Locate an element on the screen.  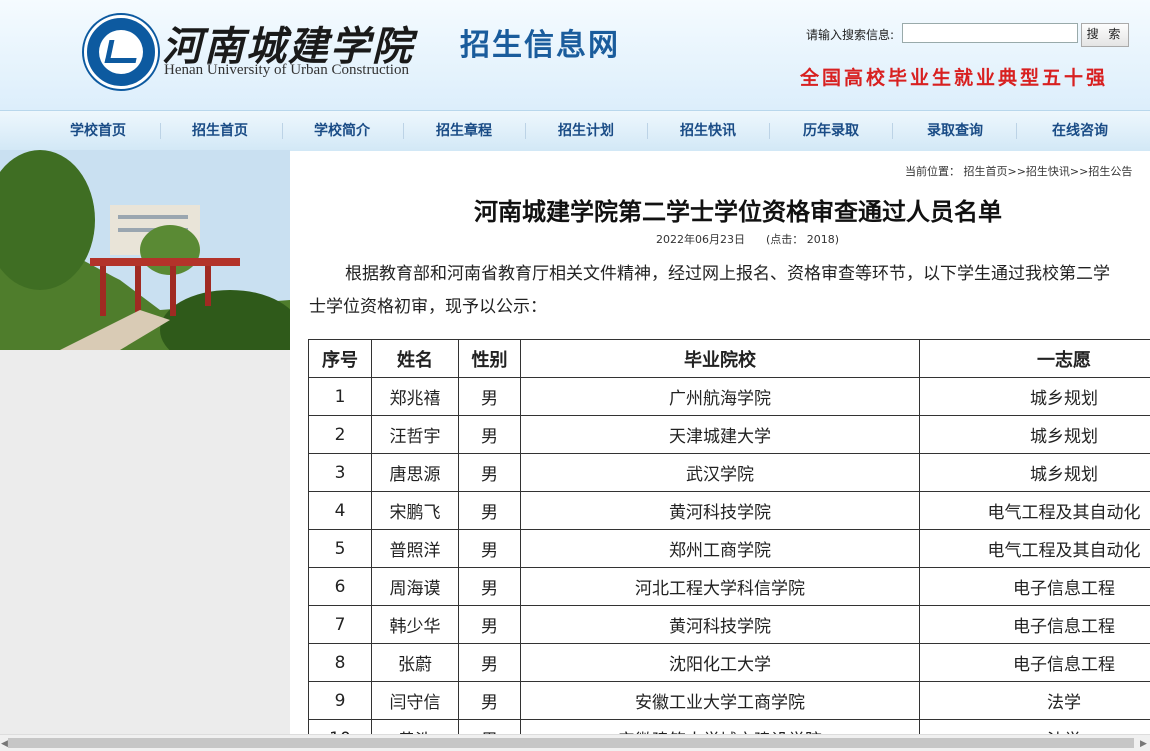
campus-photo is located at coordinates (145, 250).